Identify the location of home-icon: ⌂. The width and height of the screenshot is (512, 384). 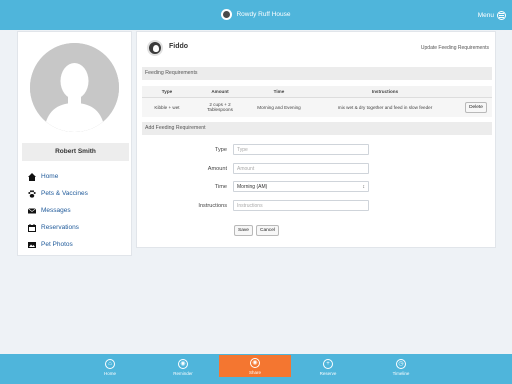
(110, 364).